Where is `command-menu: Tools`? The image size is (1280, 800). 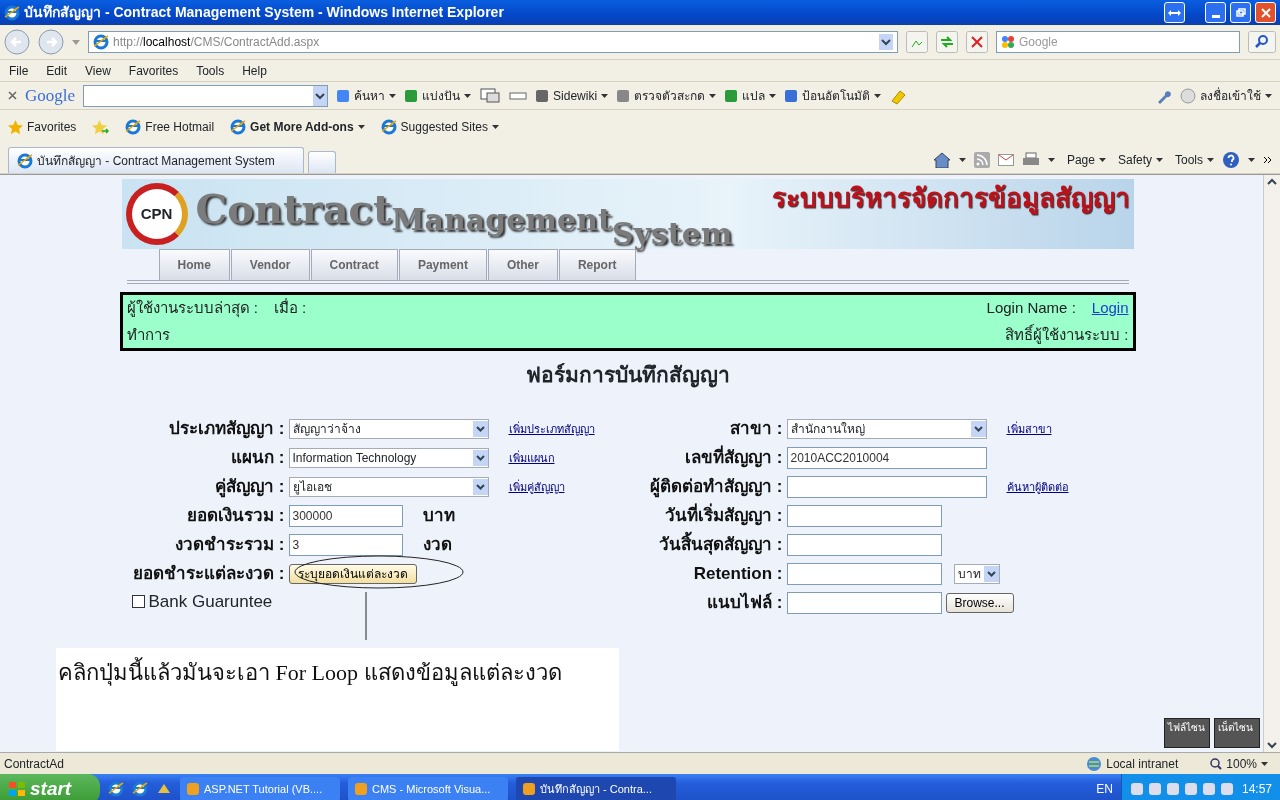
command-menu: Tools is located at coordinates (1194, 160).